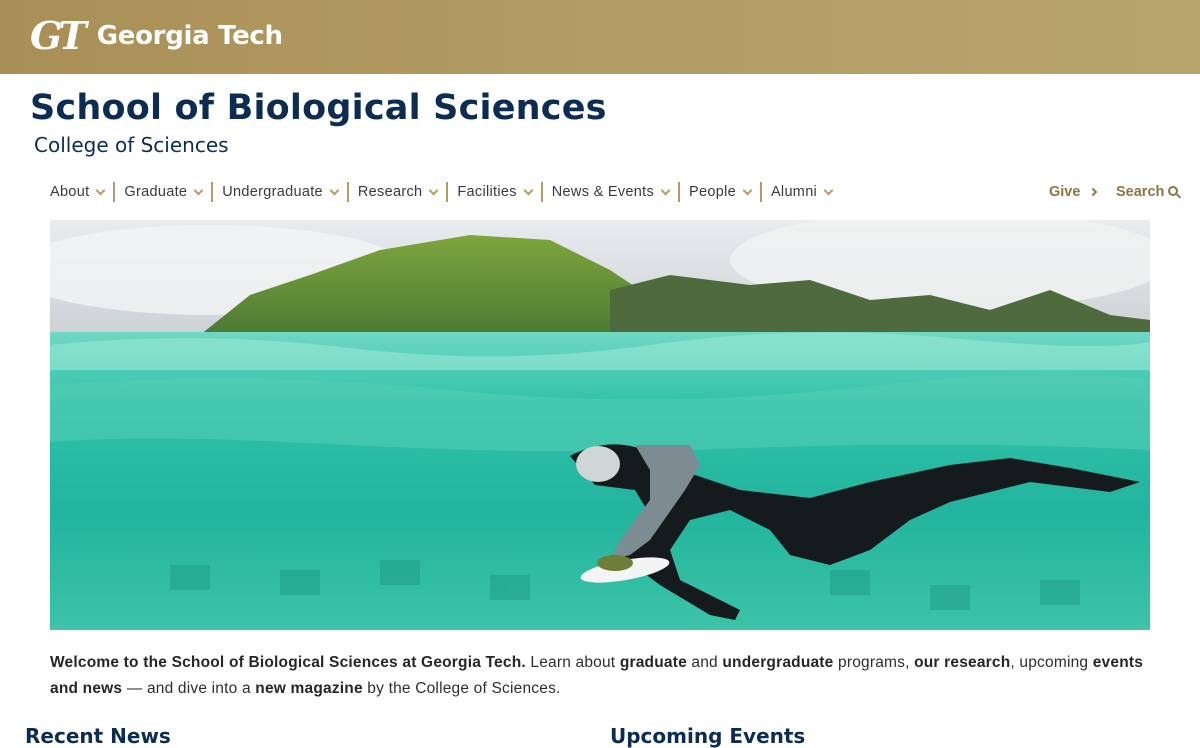 The width and height of the screenshot is (1200, 748). I want to click on recent-news-heading: Recent News, so click(98, 736).